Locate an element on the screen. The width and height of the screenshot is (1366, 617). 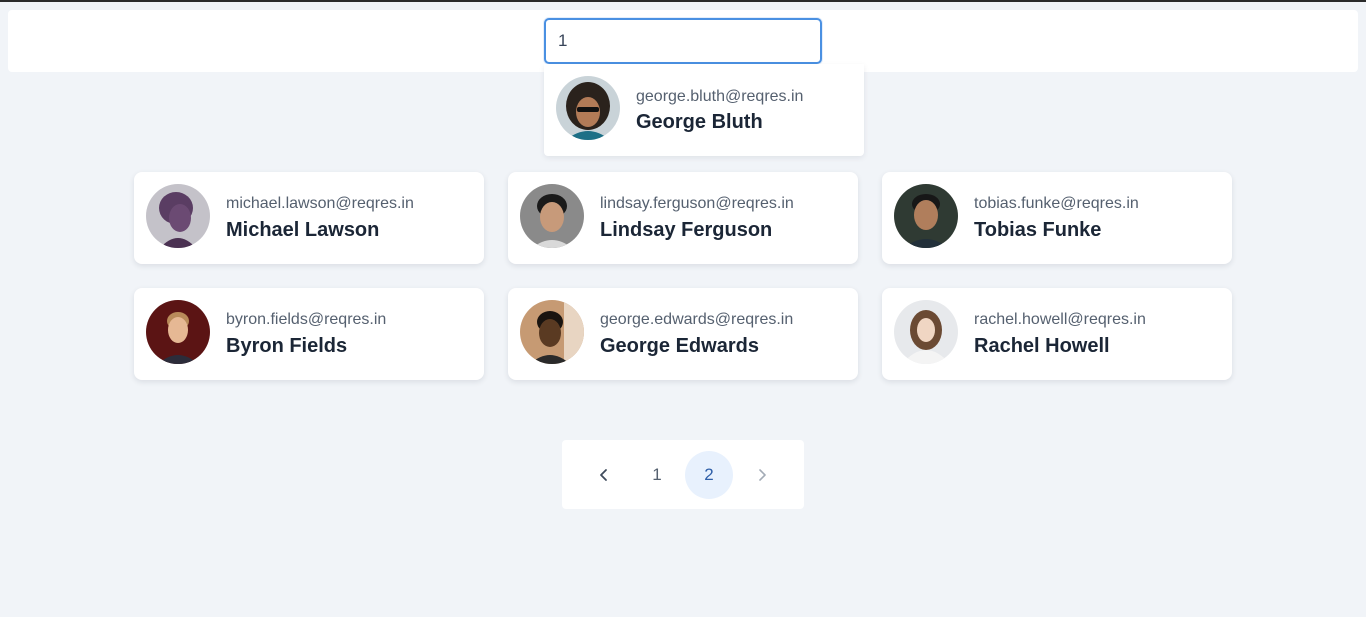
user-name: Michael Lawson is located at coordinates (303, 230).